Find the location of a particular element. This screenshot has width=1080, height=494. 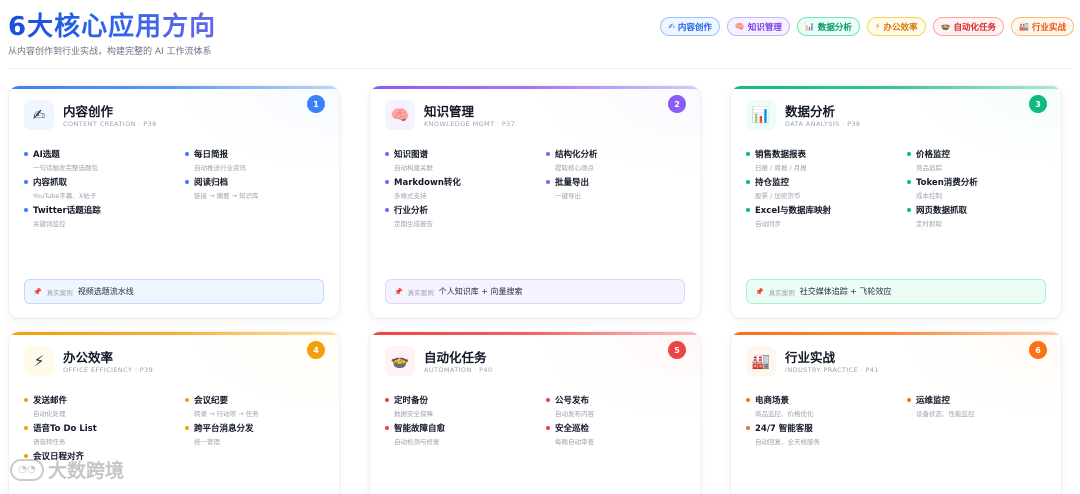

feature-item: 定时备份数据安全保障 is located at coordinates (465, 406).